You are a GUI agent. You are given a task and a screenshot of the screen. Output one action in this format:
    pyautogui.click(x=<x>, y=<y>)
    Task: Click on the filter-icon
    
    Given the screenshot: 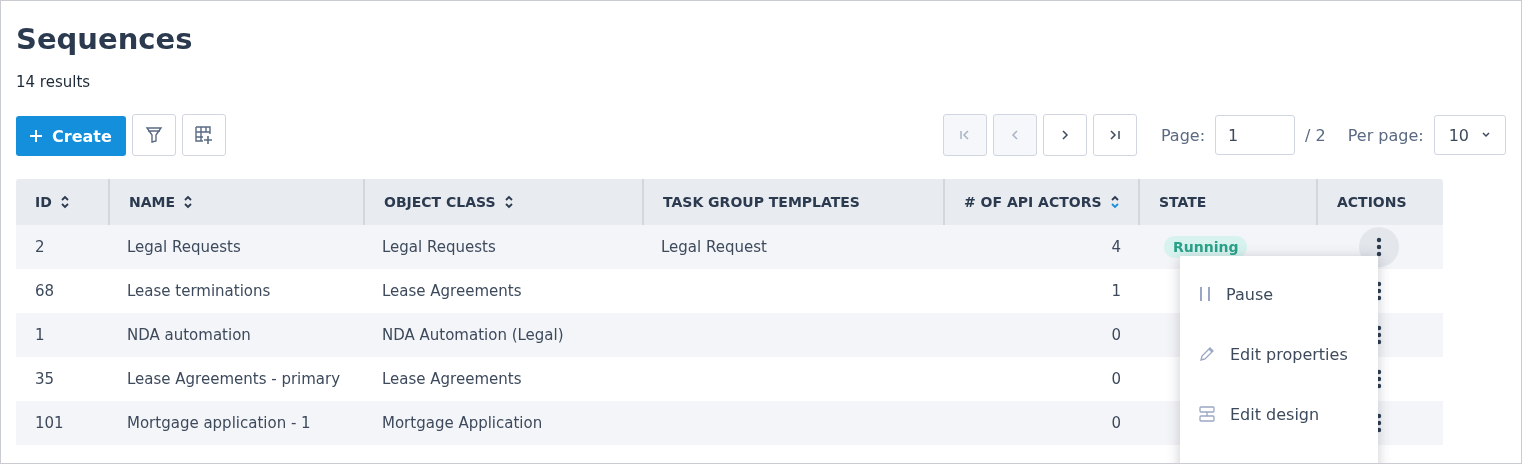 What is the action you would take?
    pyautogui.click(x=153, y=135)
    